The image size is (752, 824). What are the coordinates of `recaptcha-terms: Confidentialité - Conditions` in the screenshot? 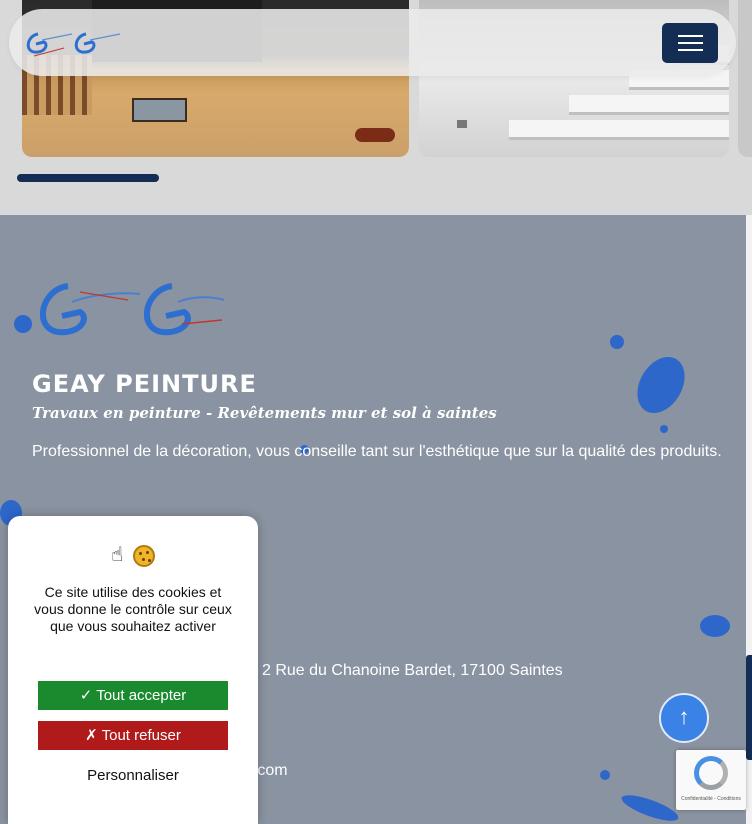 It's located at (711, 799).